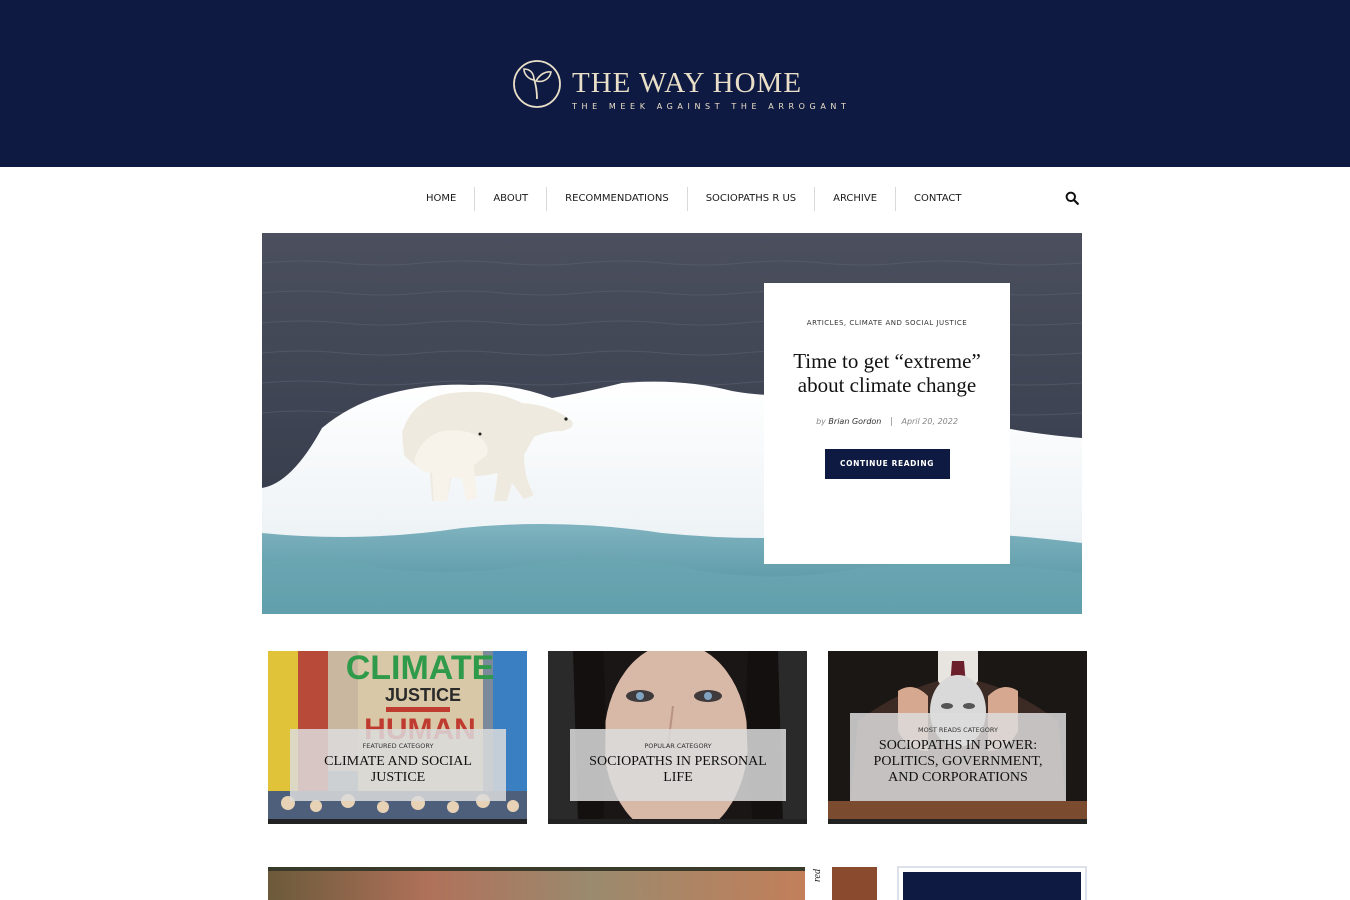  I want to click on post-meta: by Brian Gordon April 20, 2022, so click(887, 421).